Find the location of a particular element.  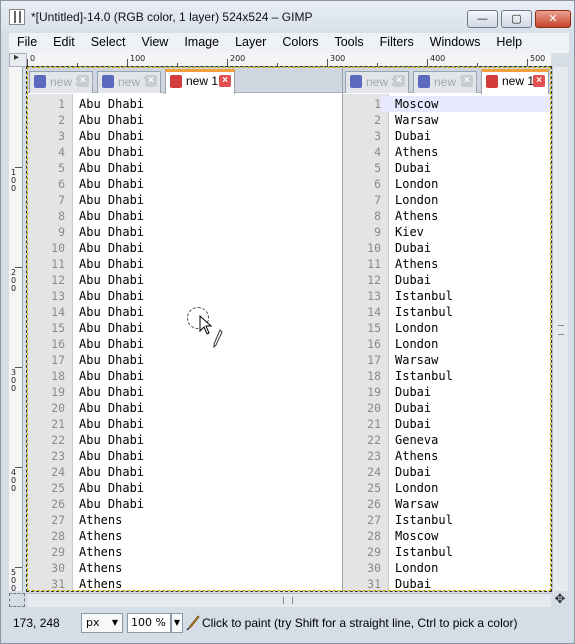

menu-layer: Layer is located at coordinates (250, 43).